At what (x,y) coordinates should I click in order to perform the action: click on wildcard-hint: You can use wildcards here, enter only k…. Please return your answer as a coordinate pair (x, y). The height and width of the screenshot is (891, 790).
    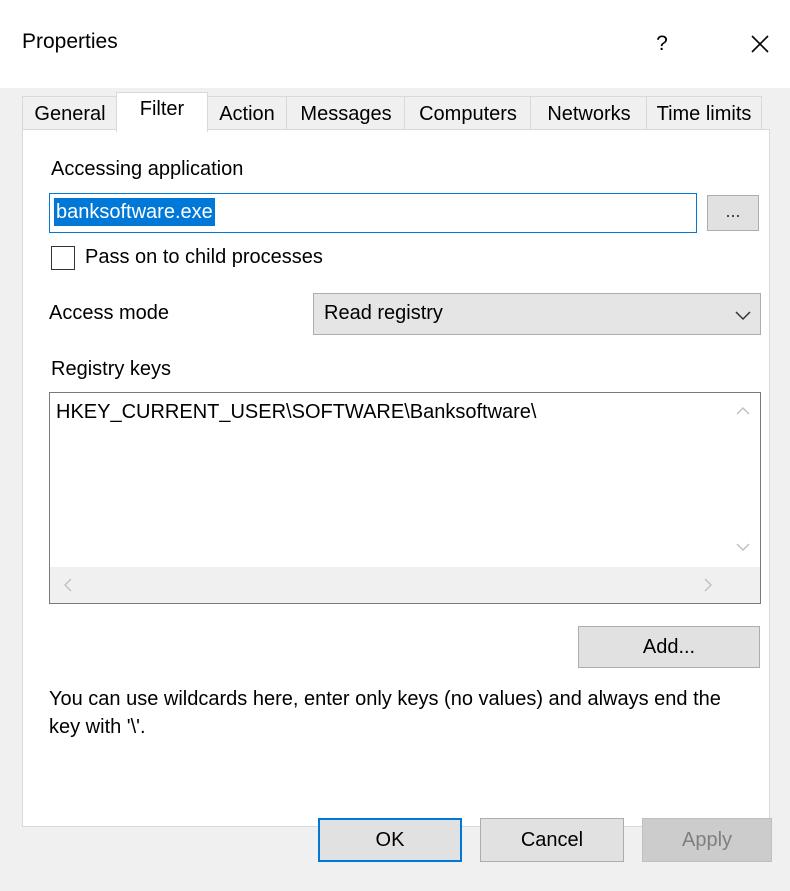
    Looking at the image, I should click on (385, 713).